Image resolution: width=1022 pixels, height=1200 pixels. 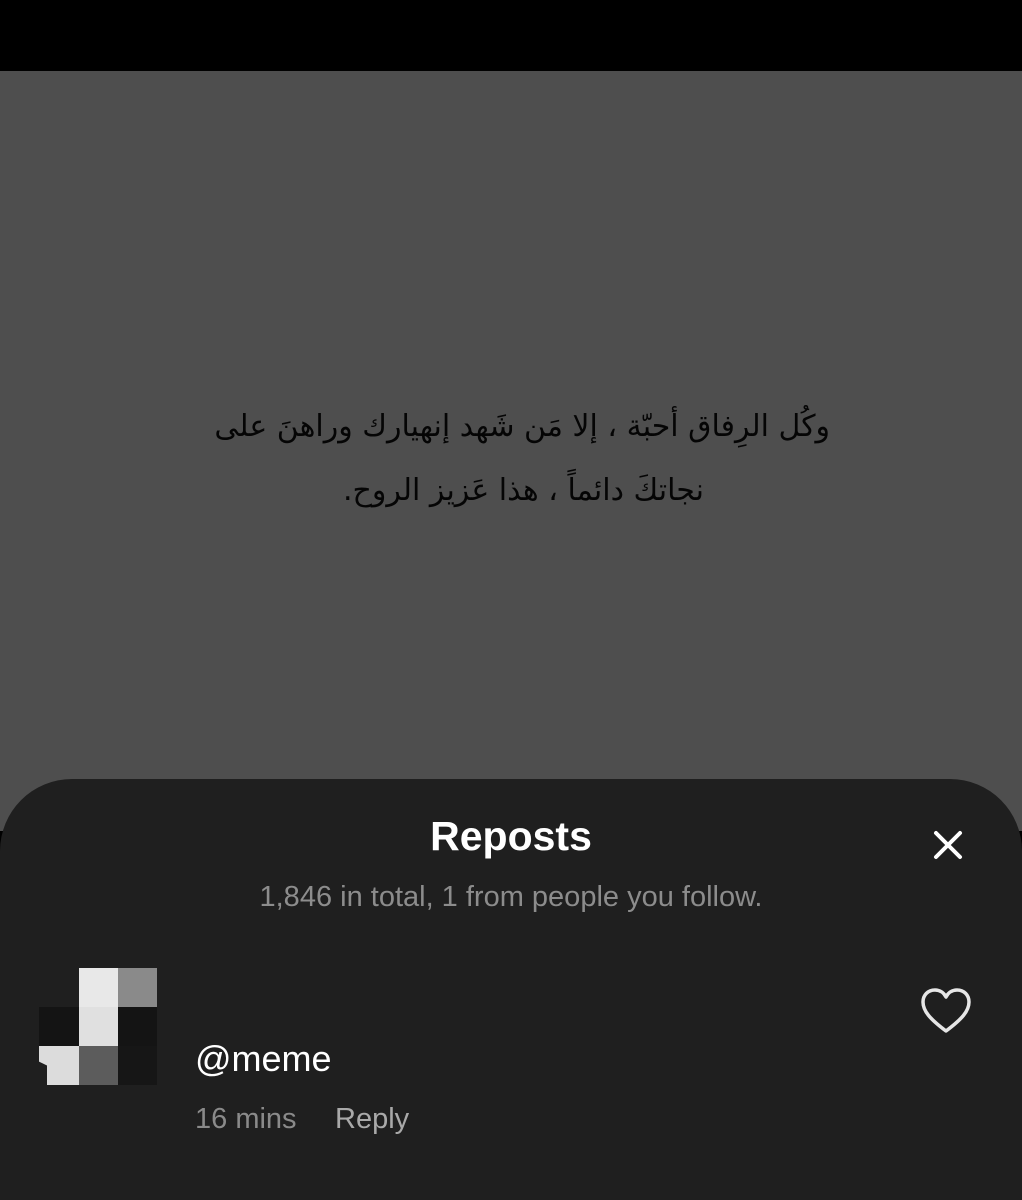 I want to click on avatar, so click(x=98, y=1026).